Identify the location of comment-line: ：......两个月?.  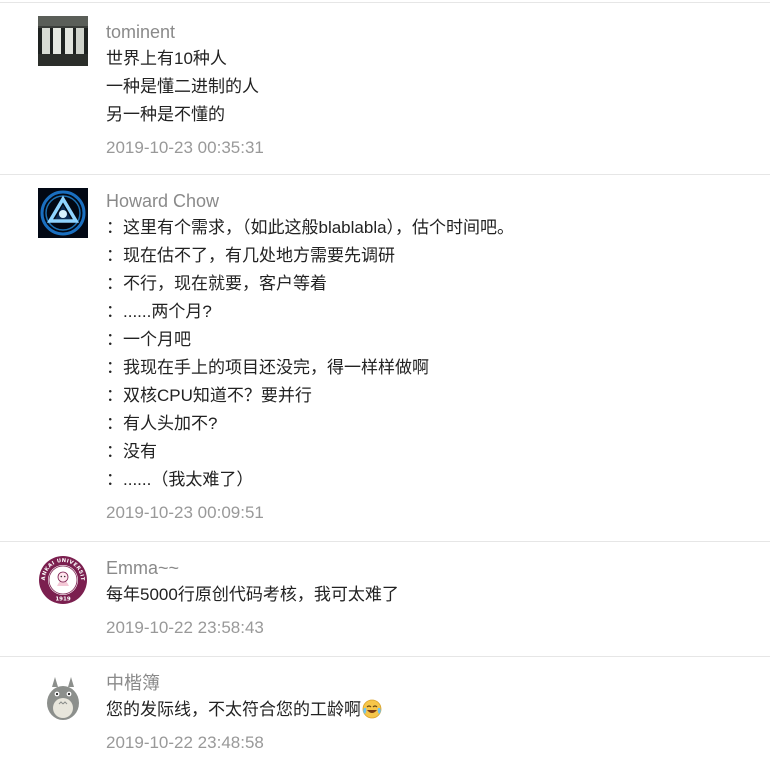
(159, 311).